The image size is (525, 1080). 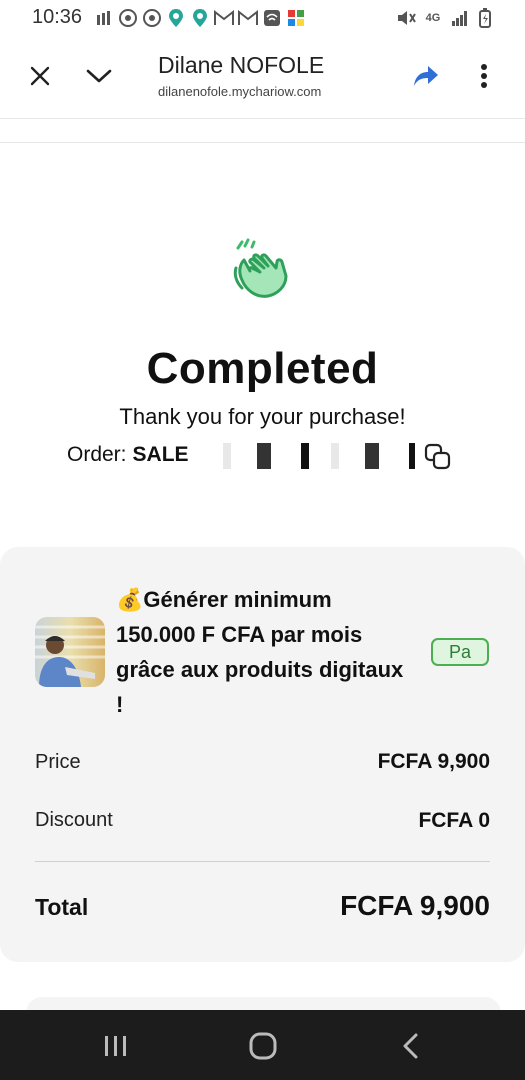 I want to click on more-vertical-icon, so click(x=484, y=76).